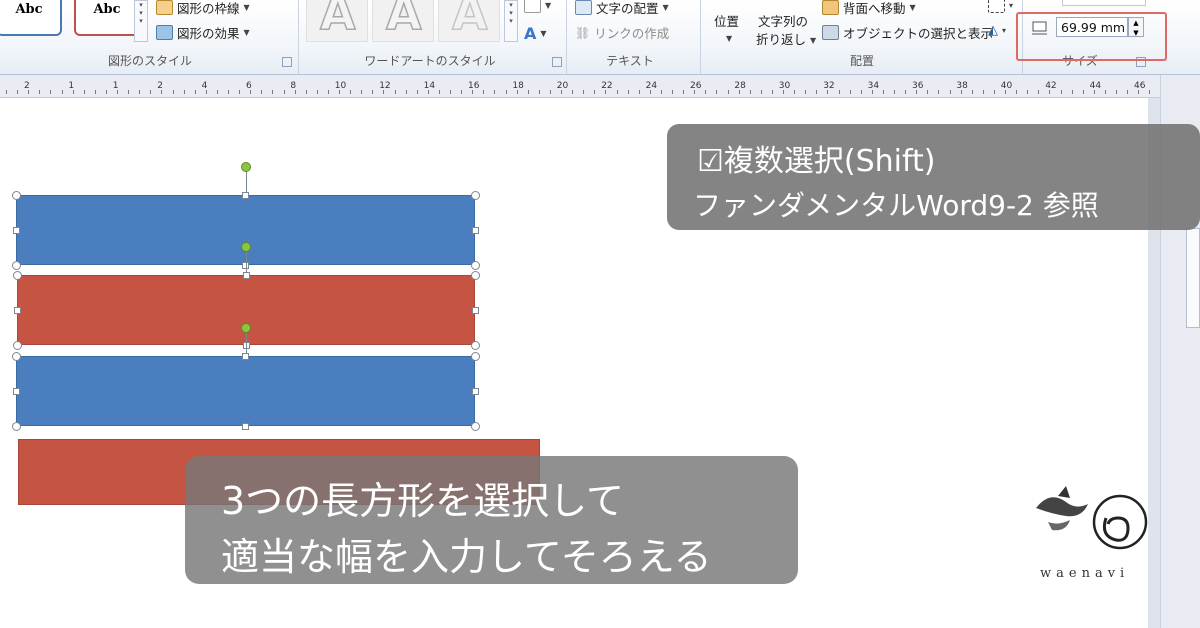  Describe the element at coordinates (869, 8) in the screenshot. I see `send-backward-button: 背面へ移動 ▼` at that location.